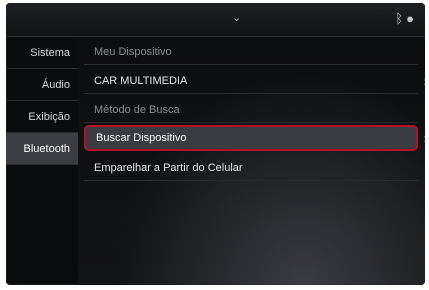 This screenshot has height=290, width=429. I want to click on sidebar-item-bluetooth: Bluetooth, so click(42, 149).